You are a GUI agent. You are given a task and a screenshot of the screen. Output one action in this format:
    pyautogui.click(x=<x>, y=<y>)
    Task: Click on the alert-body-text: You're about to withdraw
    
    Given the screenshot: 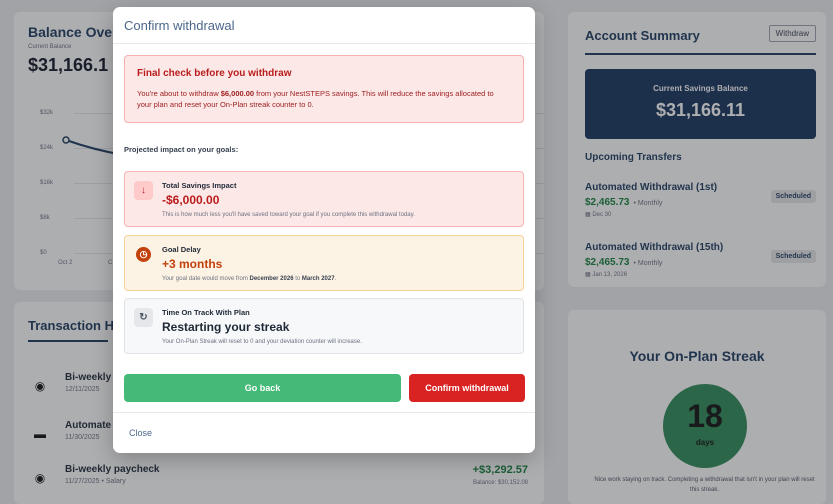 What is the action you would take?
    pyautogui.click(x=179, y=93)
    